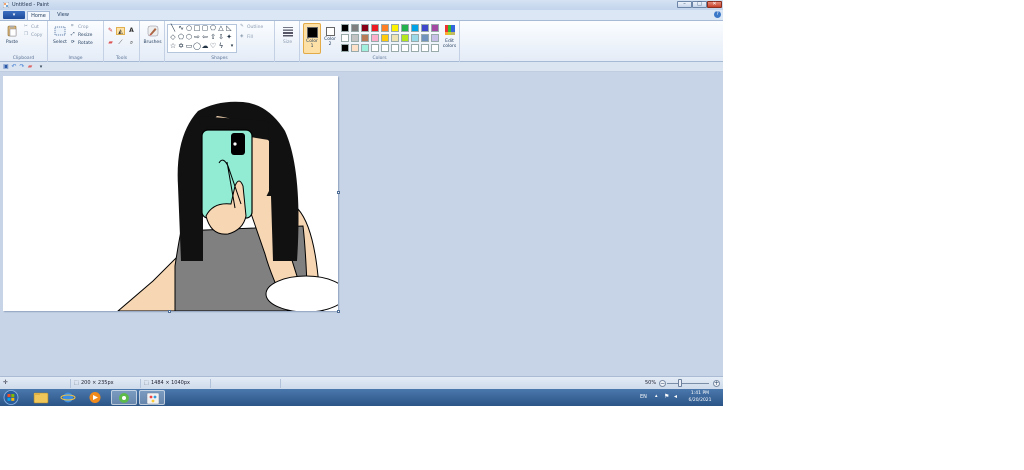  I want to click on edit-colors-button: Edit colors, so click(449, 36).